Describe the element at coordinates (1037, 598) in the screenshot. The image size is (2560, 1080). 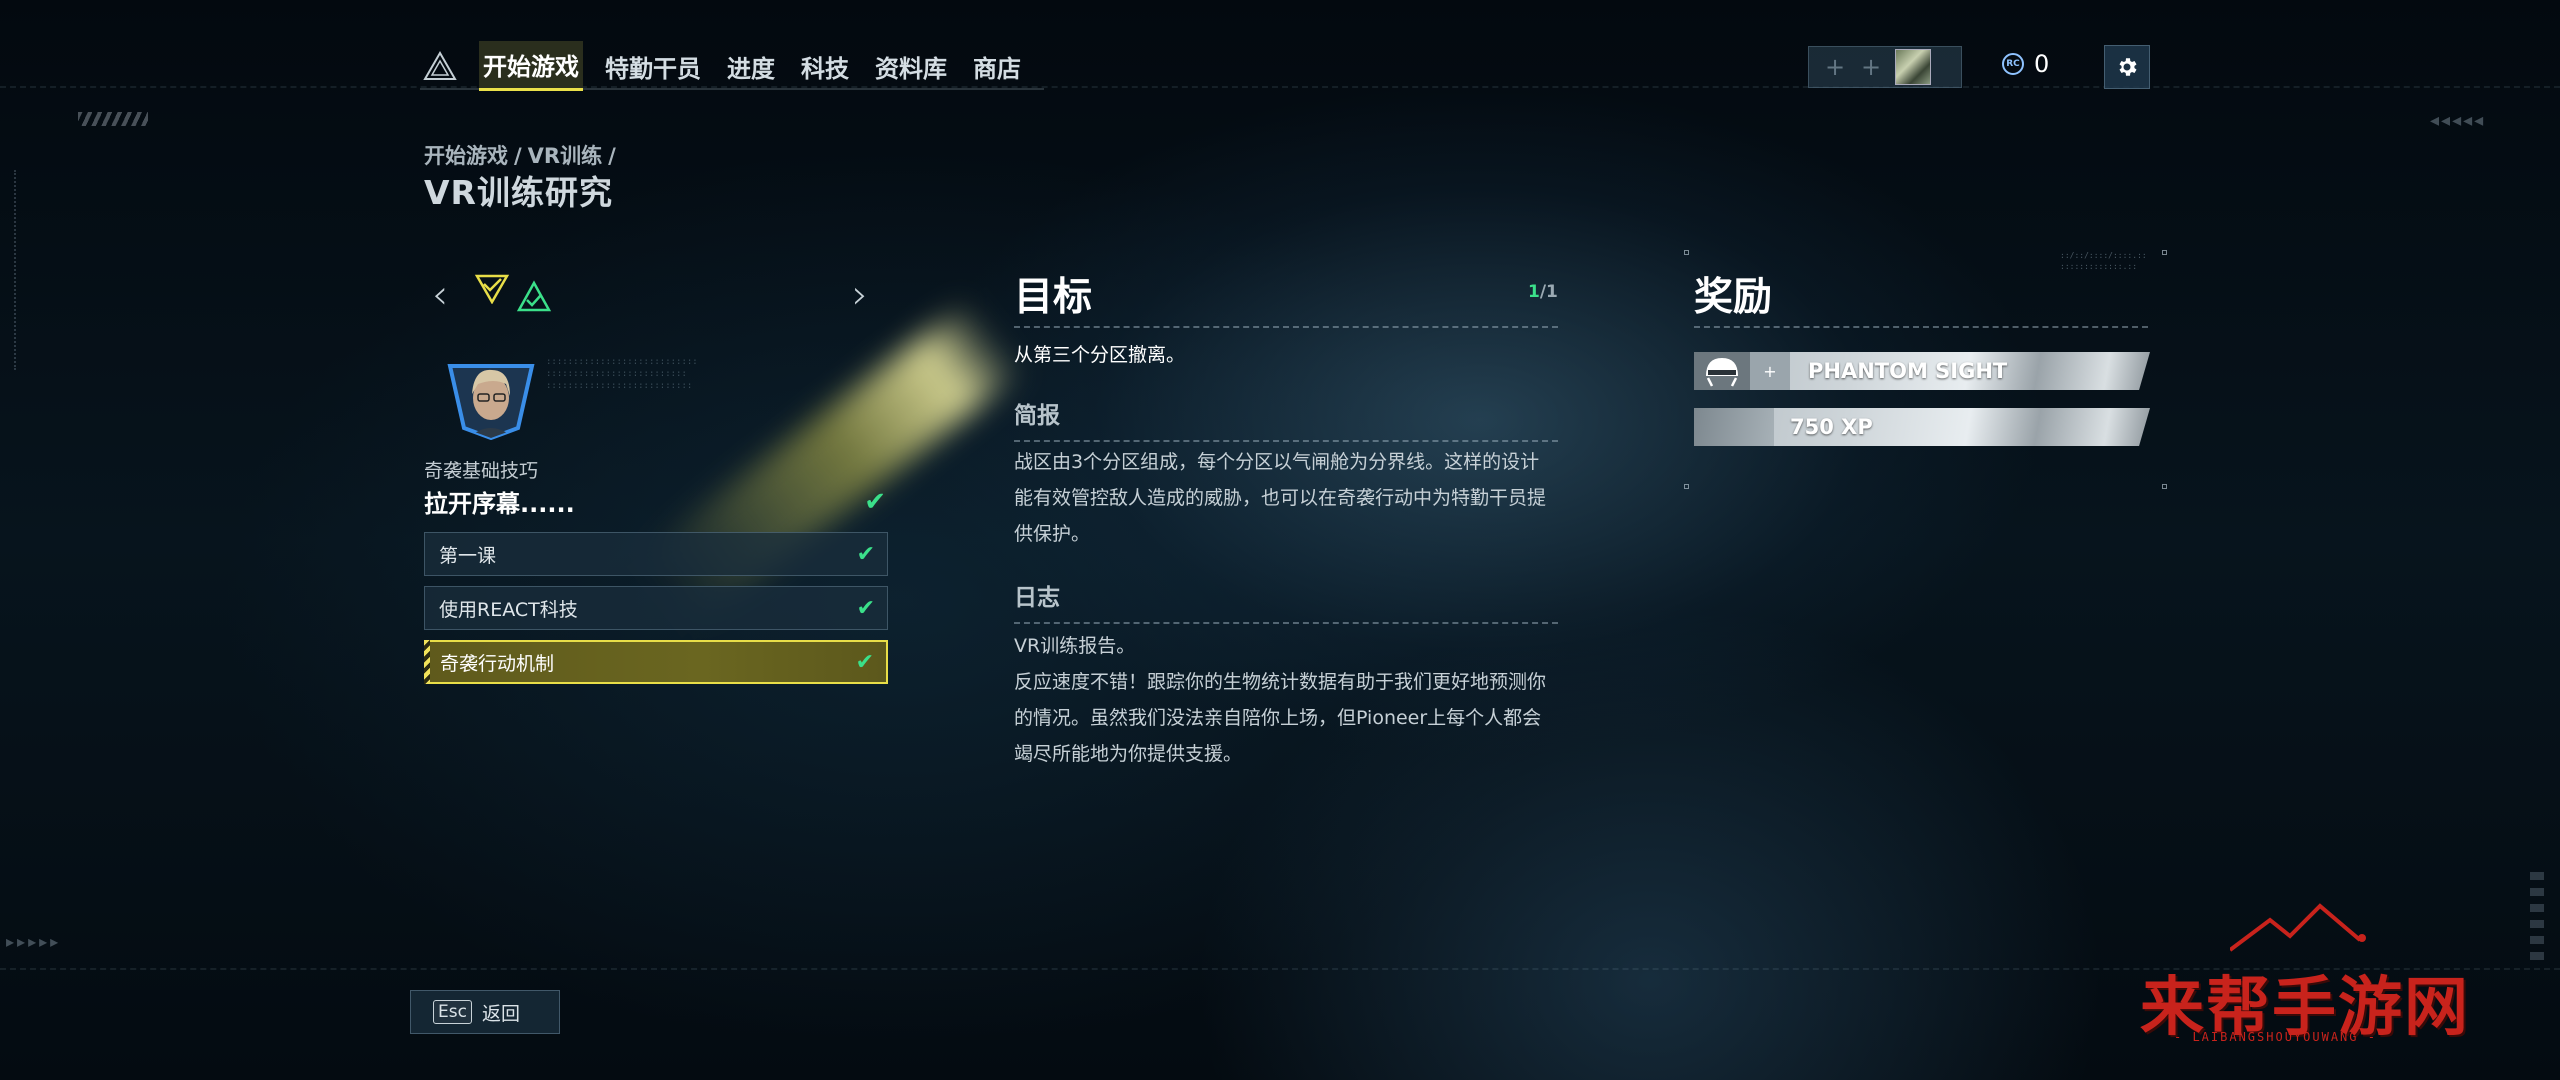
I see `log-heading: 日志` at that location.